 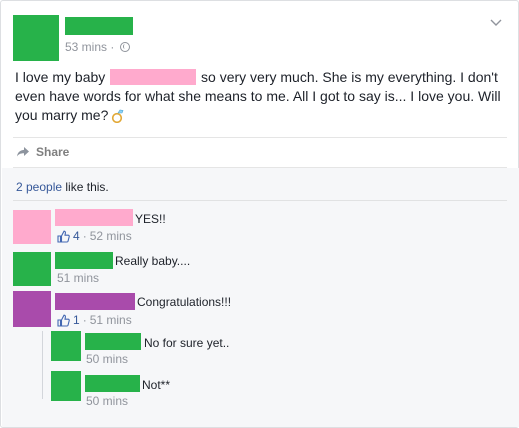 What do you see at coordinates (260, 200) in the screenshot?
I see `likes-divider` at bounding box center [260, 200].